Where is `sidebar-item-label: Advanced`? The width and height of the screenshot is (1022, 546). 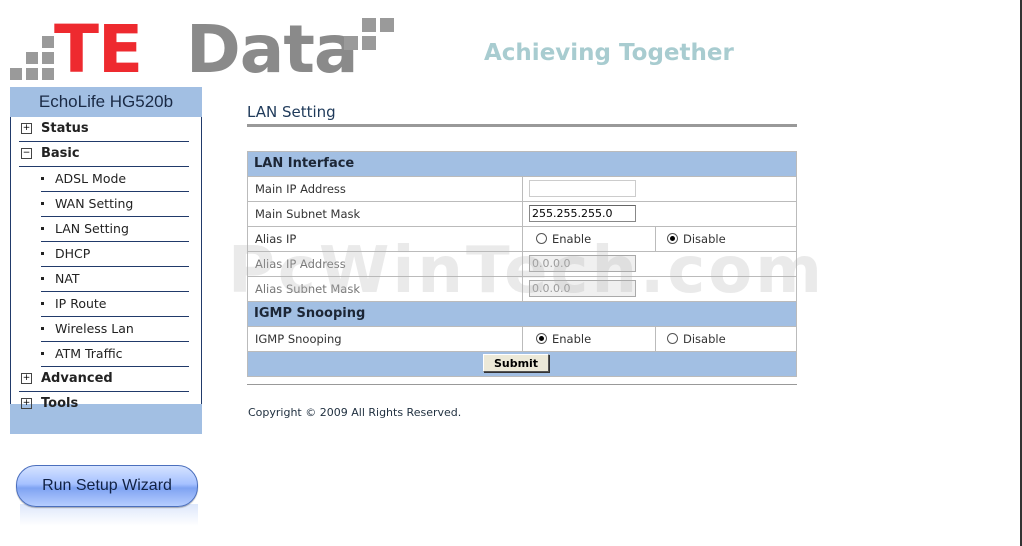 sidebar-item-label: Advanced is located at coordinates (77, 378).